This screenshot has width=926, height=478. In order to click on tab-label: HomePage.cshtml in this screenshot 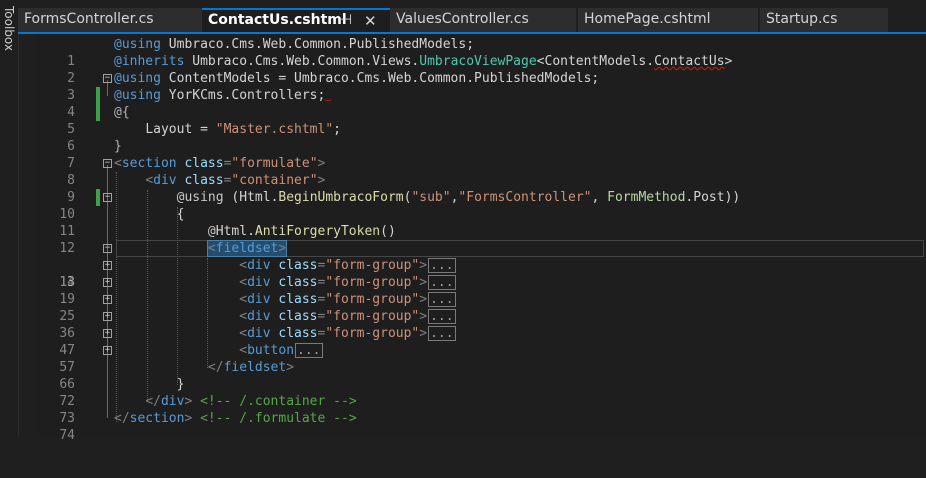, I will do `click(647, 19)`.